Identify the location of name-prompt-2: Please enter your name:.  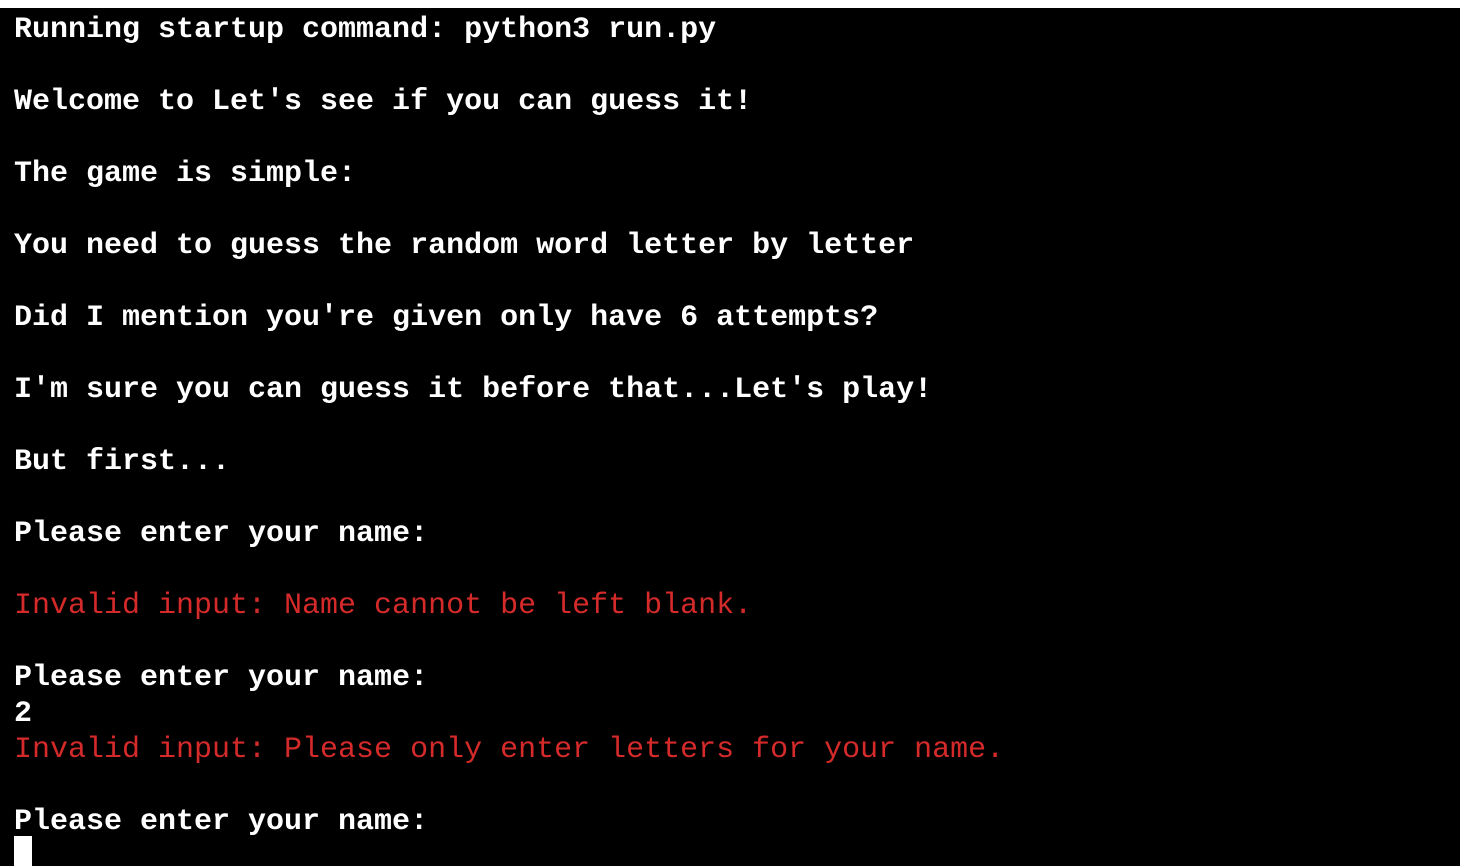
(221, 678).